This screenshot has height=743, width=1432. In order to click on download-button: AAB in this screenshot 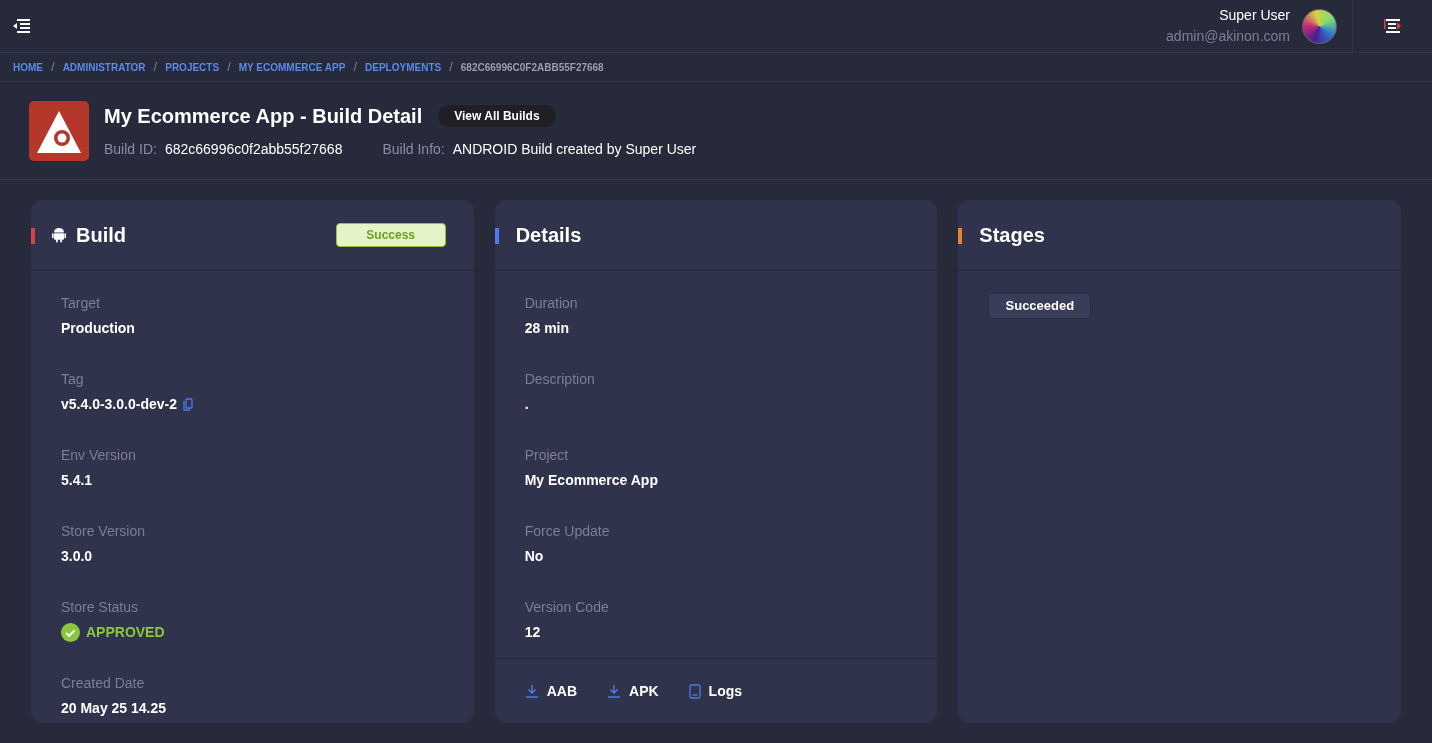, I will do `click(550, 691)`.